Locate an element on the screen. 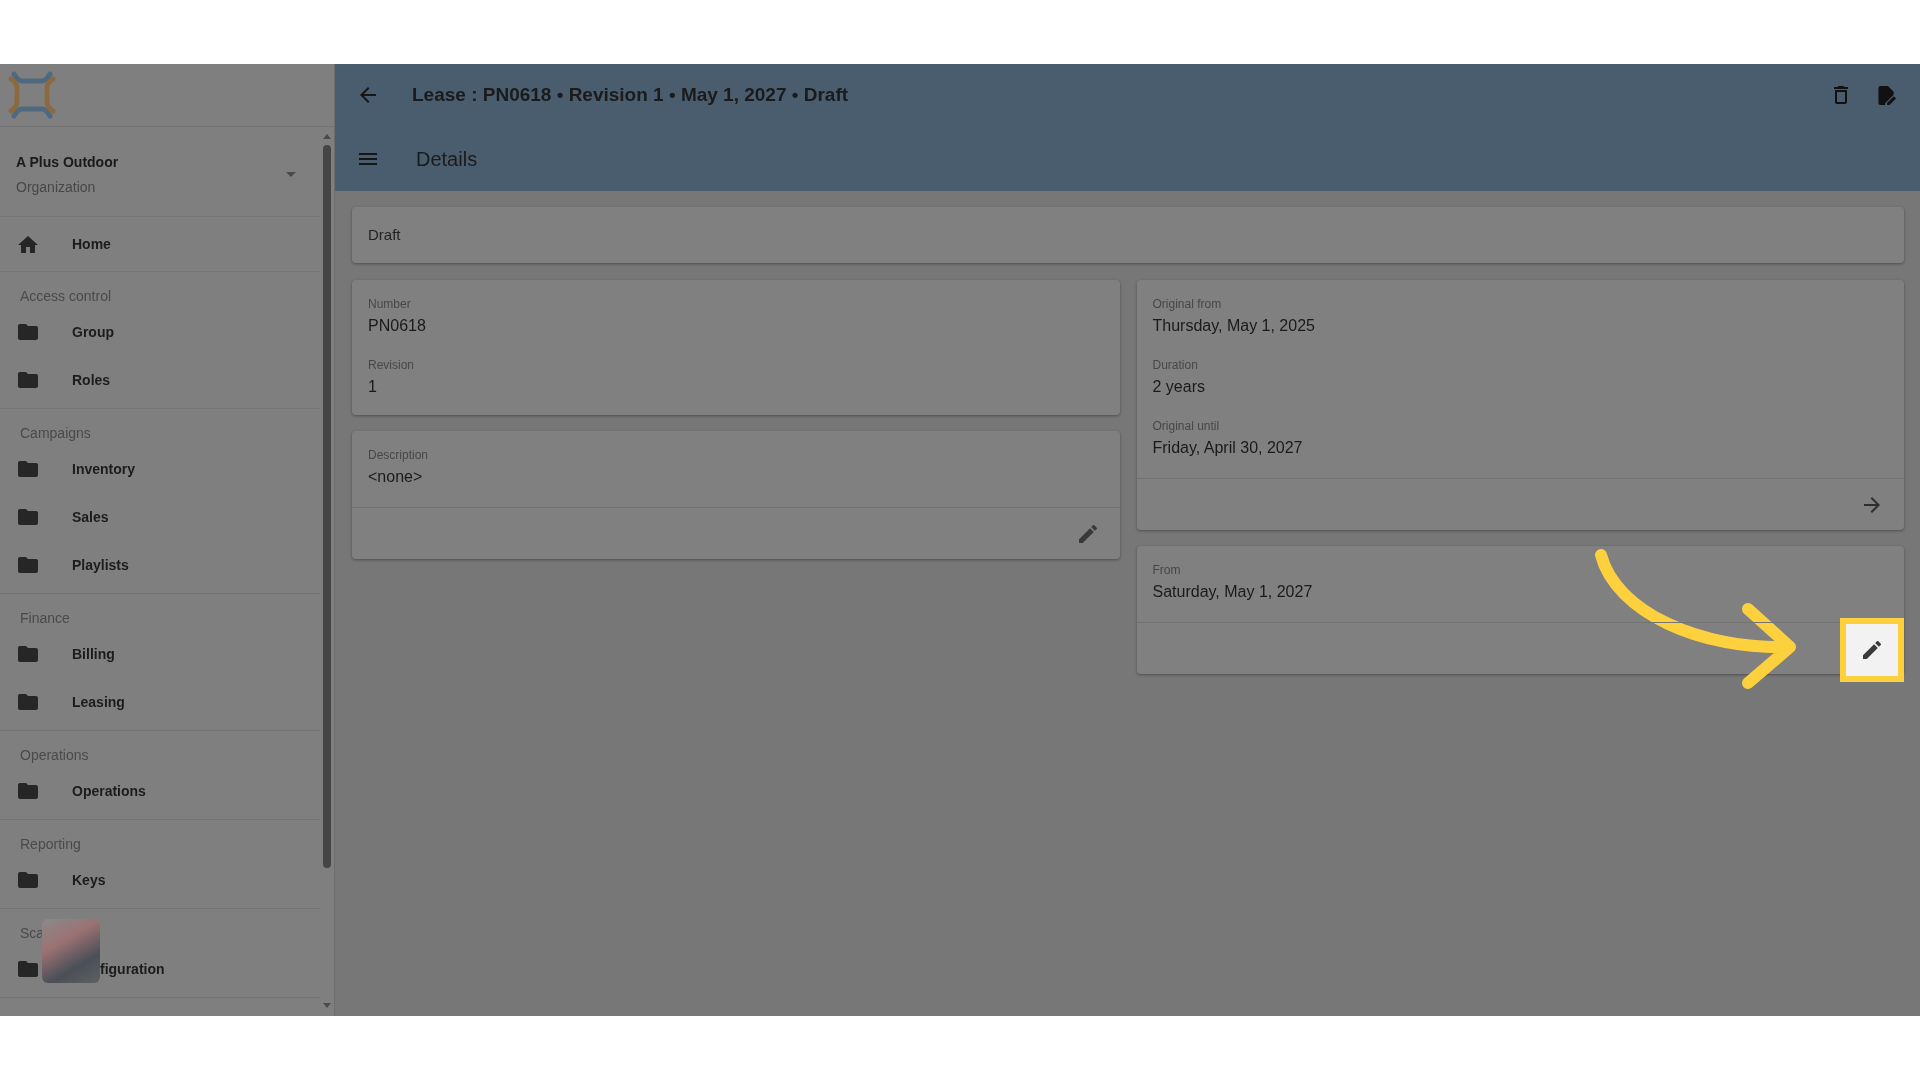 The height and width of the screenshot is (1080, 1920). scrollbar-thumb is located at coordinates (327, 506).